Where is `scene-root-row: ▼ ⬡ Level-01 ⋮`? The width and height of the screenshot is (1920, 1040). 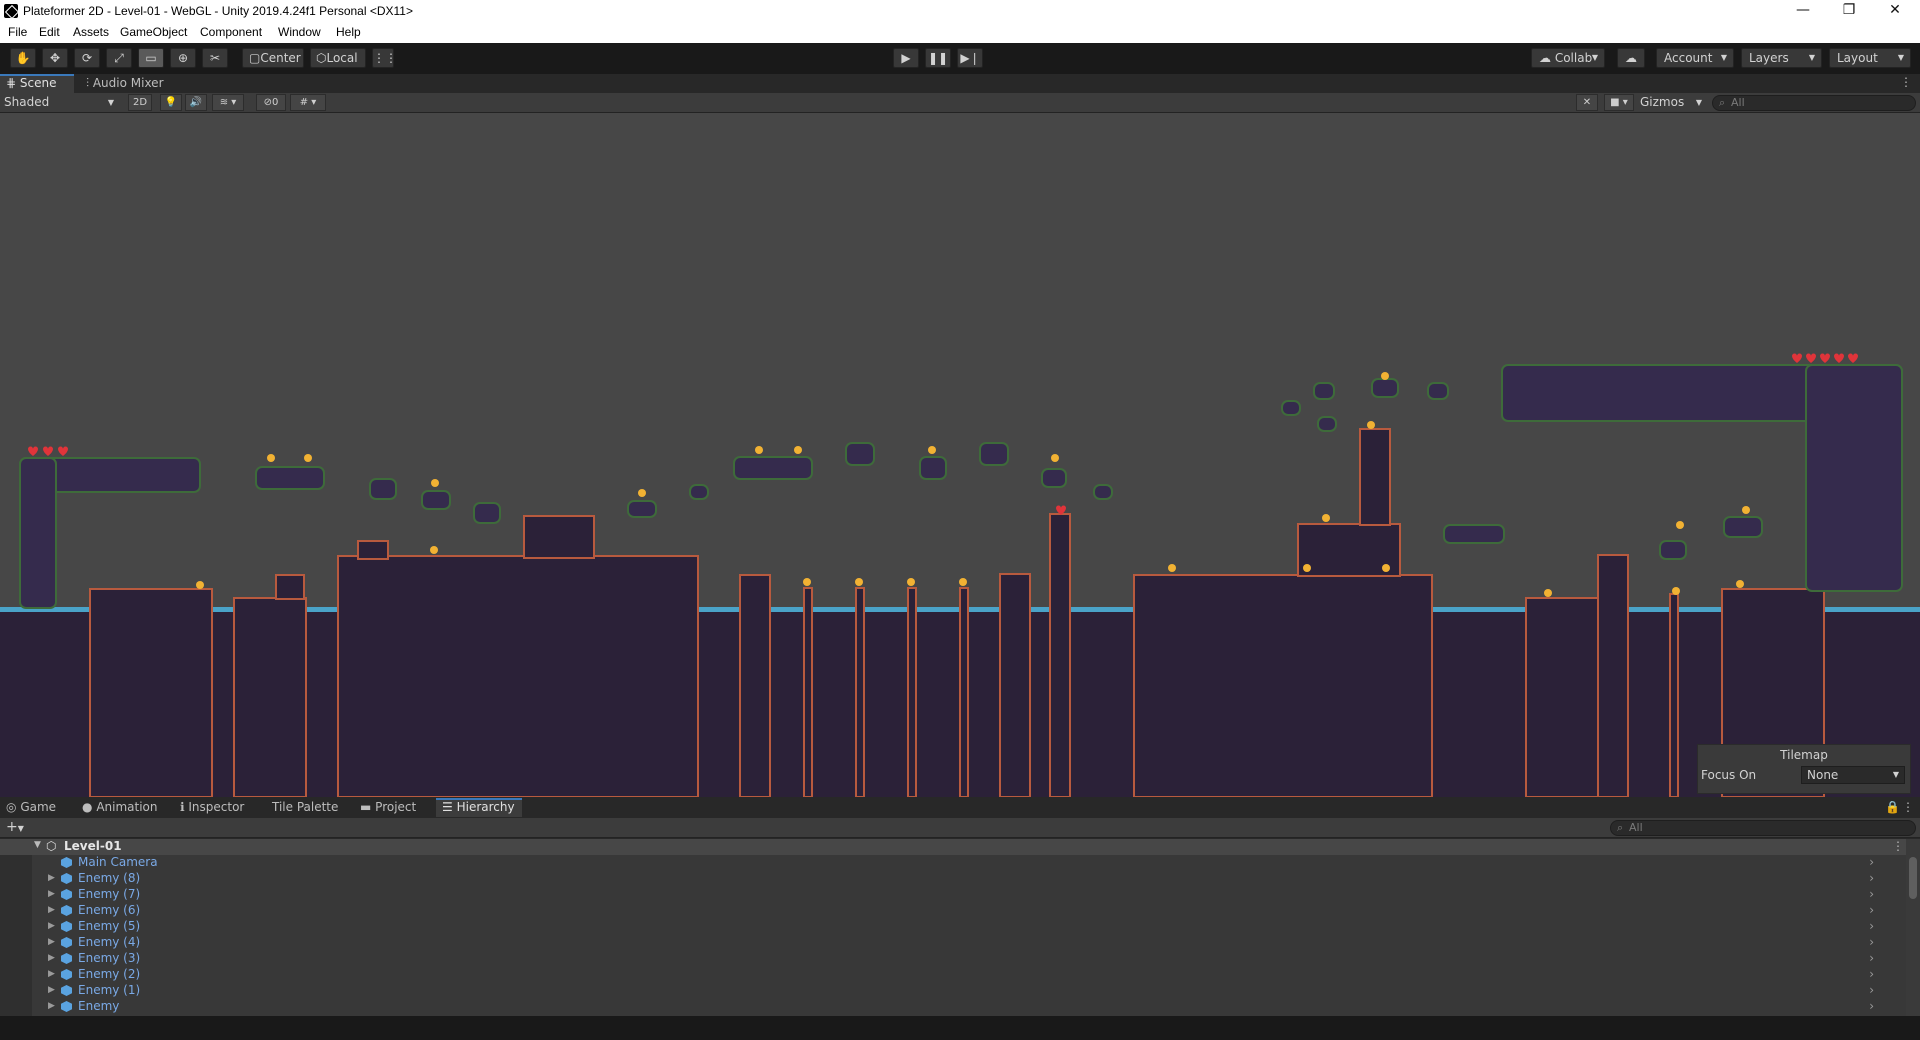
scene-root-row: ▼ ⬡ Level-01 ⋮ is located at coordinates (960, 847).